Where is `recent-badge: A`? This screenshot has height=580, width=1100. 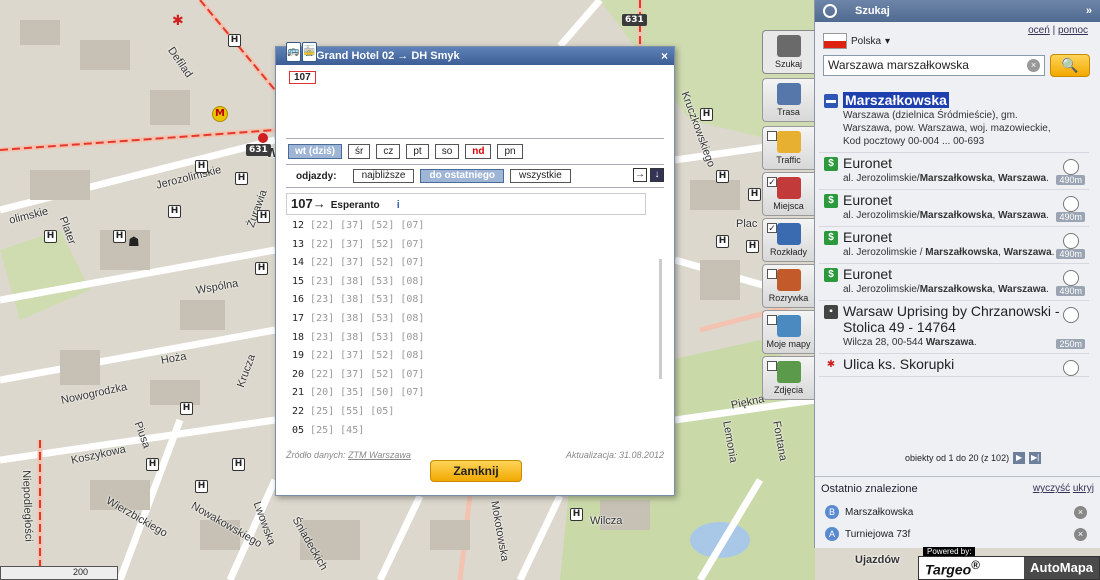 recent-badge: A is located at coordinates (832, 534).